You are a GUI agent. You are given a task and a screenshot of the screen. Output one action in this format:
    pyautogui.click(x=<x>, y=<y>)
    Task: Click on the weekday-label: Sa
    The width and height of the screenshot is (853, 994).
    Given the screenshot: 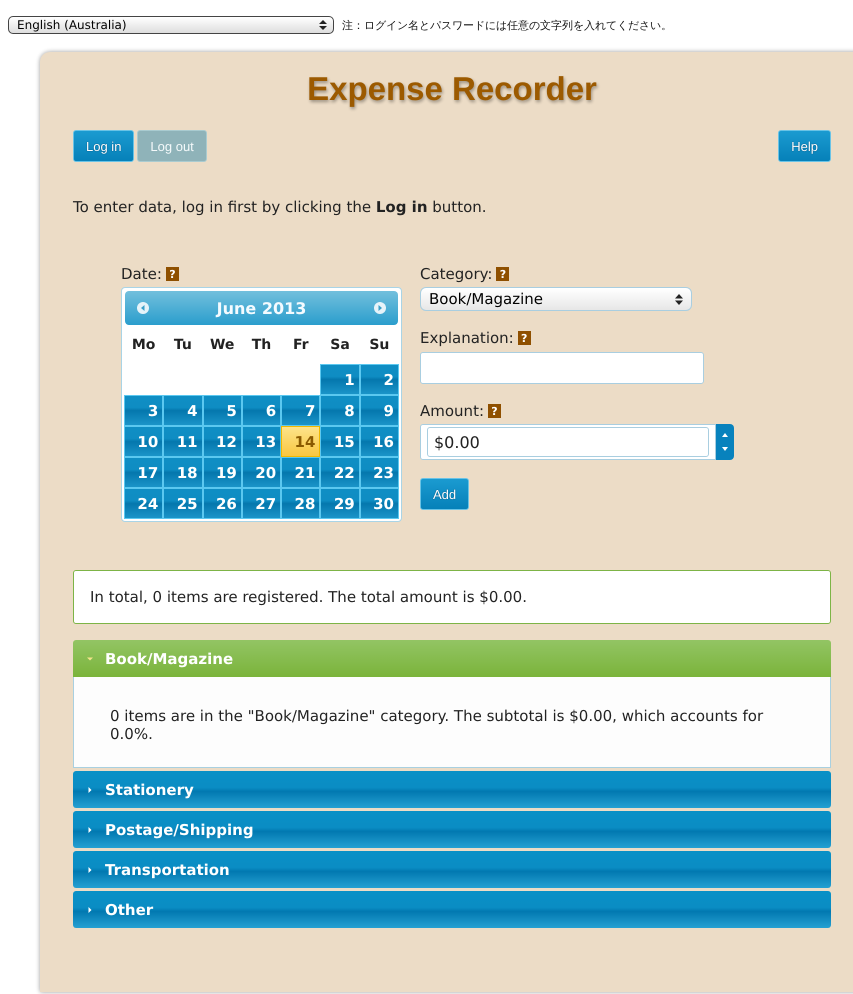 What is the action you would take?
    pyautogui.click(x=340, y=345)
    